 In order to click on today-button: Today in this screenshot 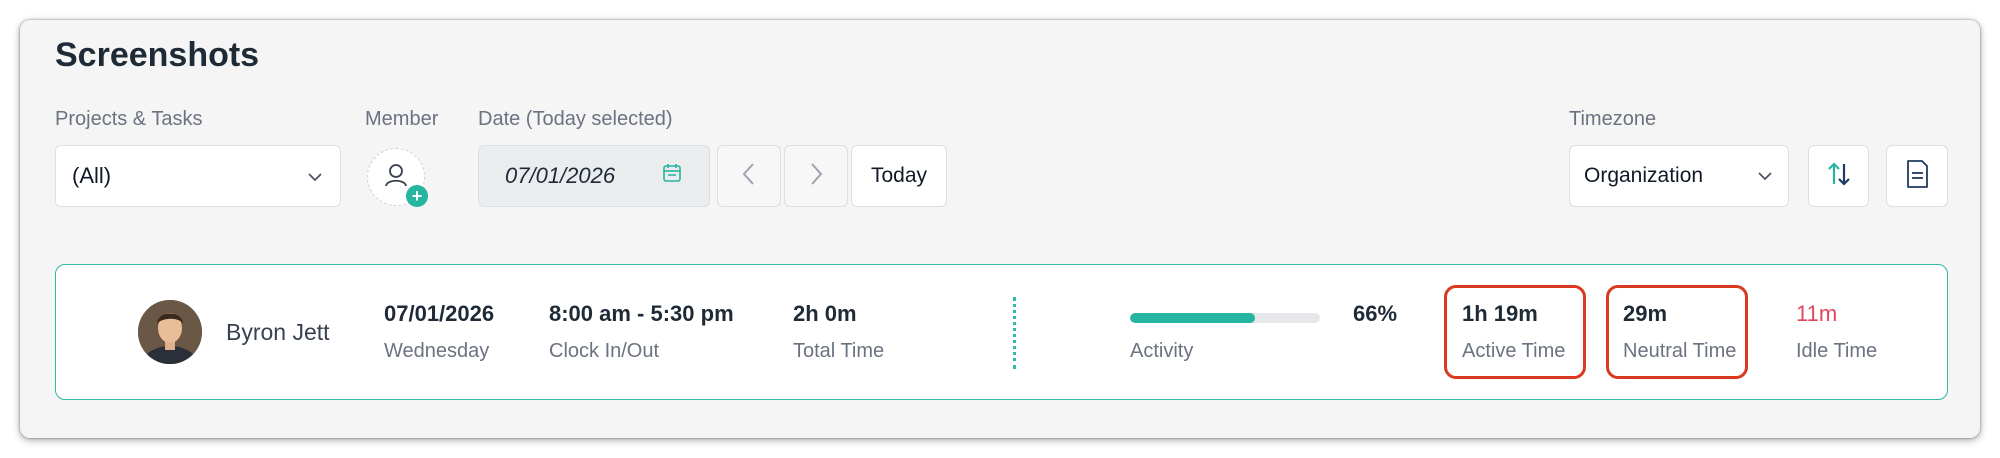, I will do `click(899, 176)`.